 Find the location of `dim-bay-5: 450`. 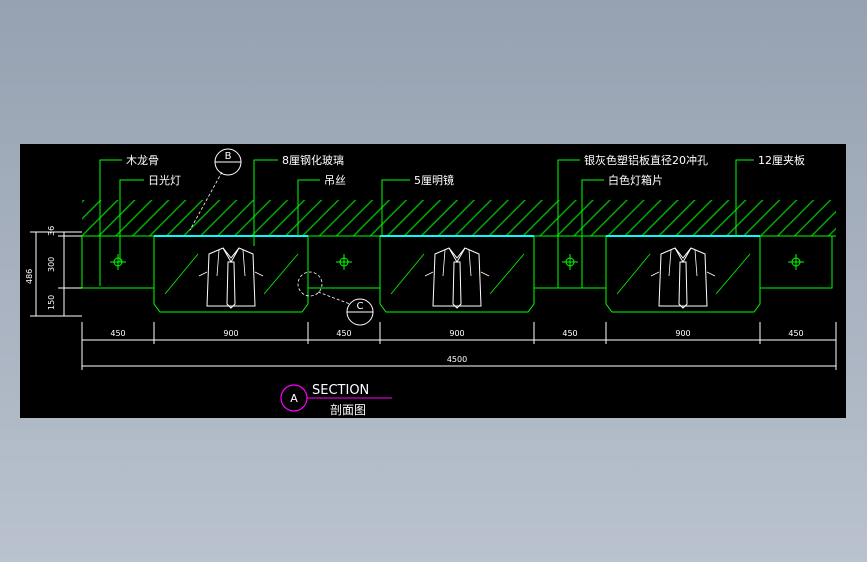

dim-bay-5: 450 is located at coordinates (569, 333).